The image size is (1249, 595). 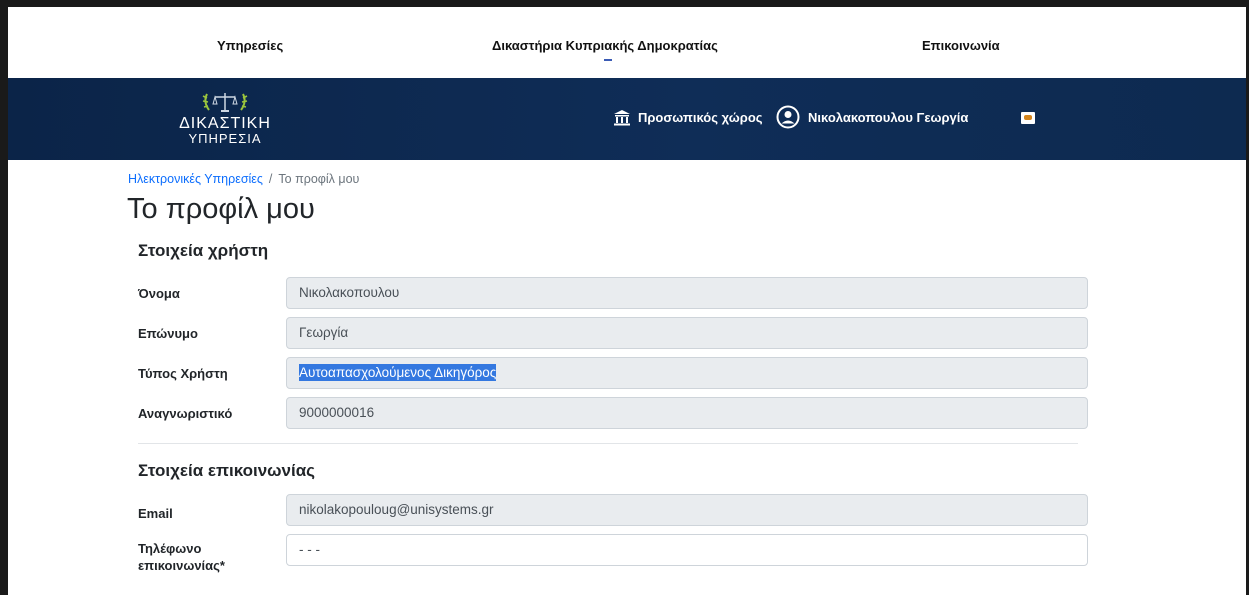 What do you see at coordinates (788, 117) in the screenshot?
I see `user-avatar-icon` at bounding box center [788, 117].